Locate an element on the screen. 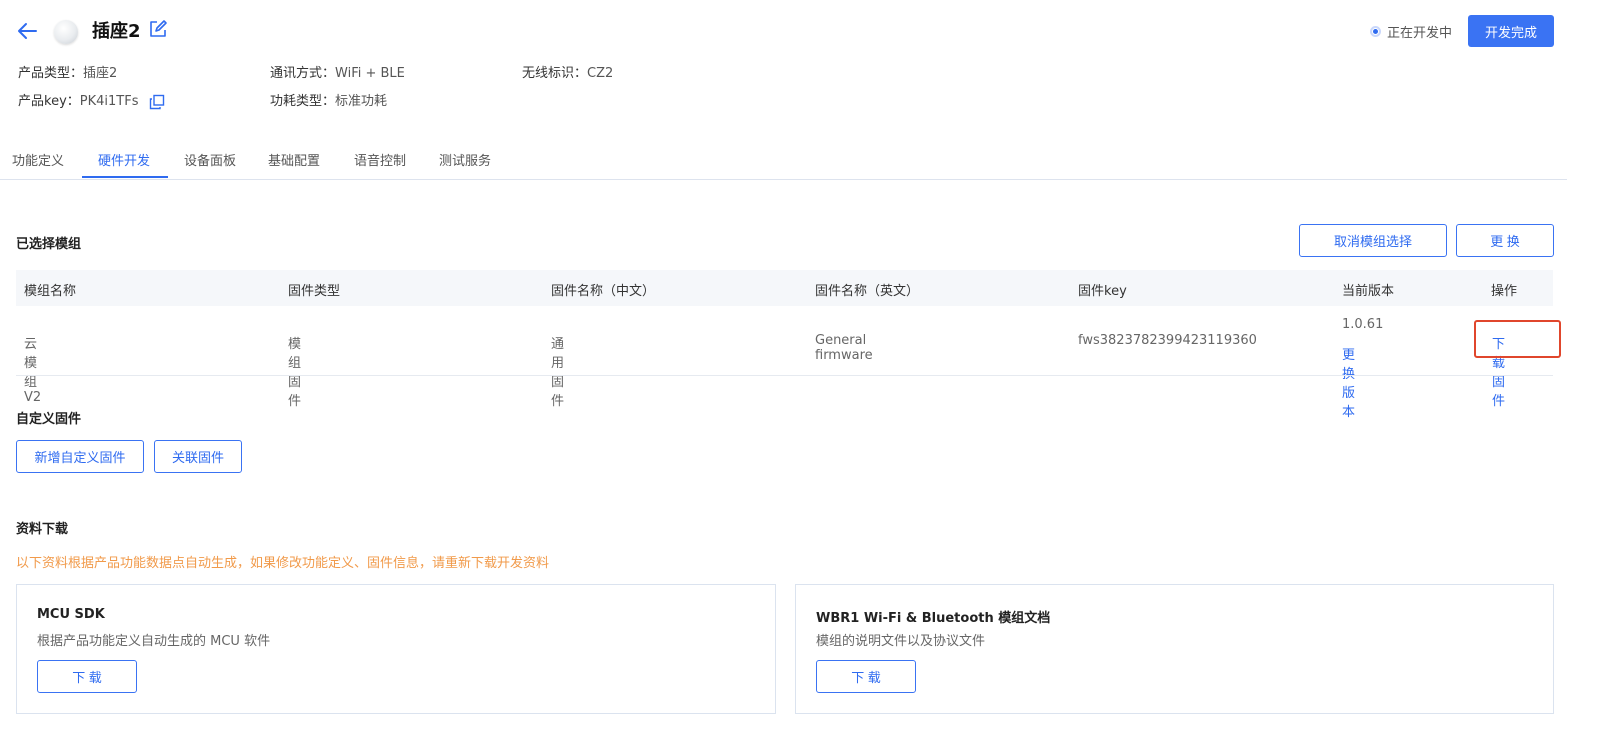  mcu-sdk-card: MCU SDK 根据产品功能定义自动生成的 MCU 软件 下 载 is located at coordinates (396, 649).